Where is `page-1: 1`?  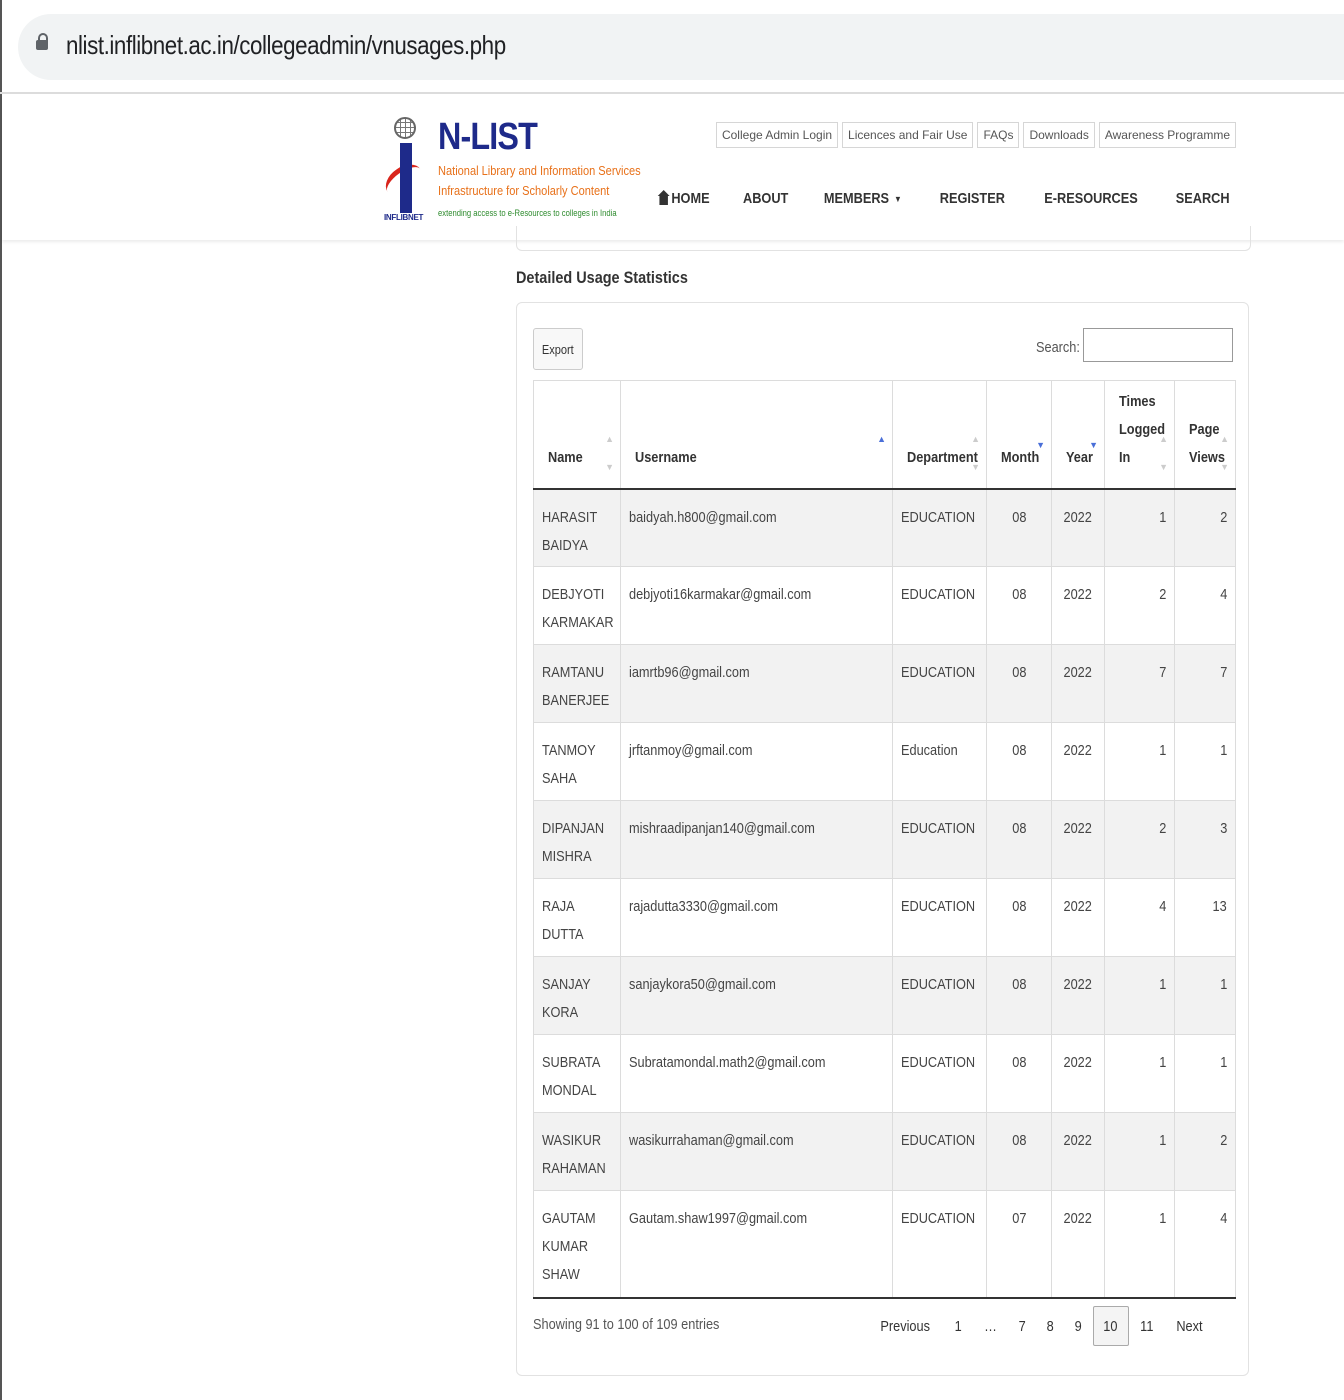 page-1: 1 is located at coordinates (958, 1326).